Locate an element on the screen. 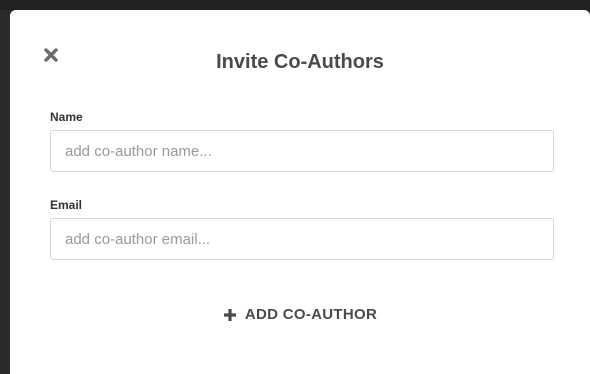 The width and height of the screenshot is (590, 374). window-top-bar is located at coordinates (295, 5).